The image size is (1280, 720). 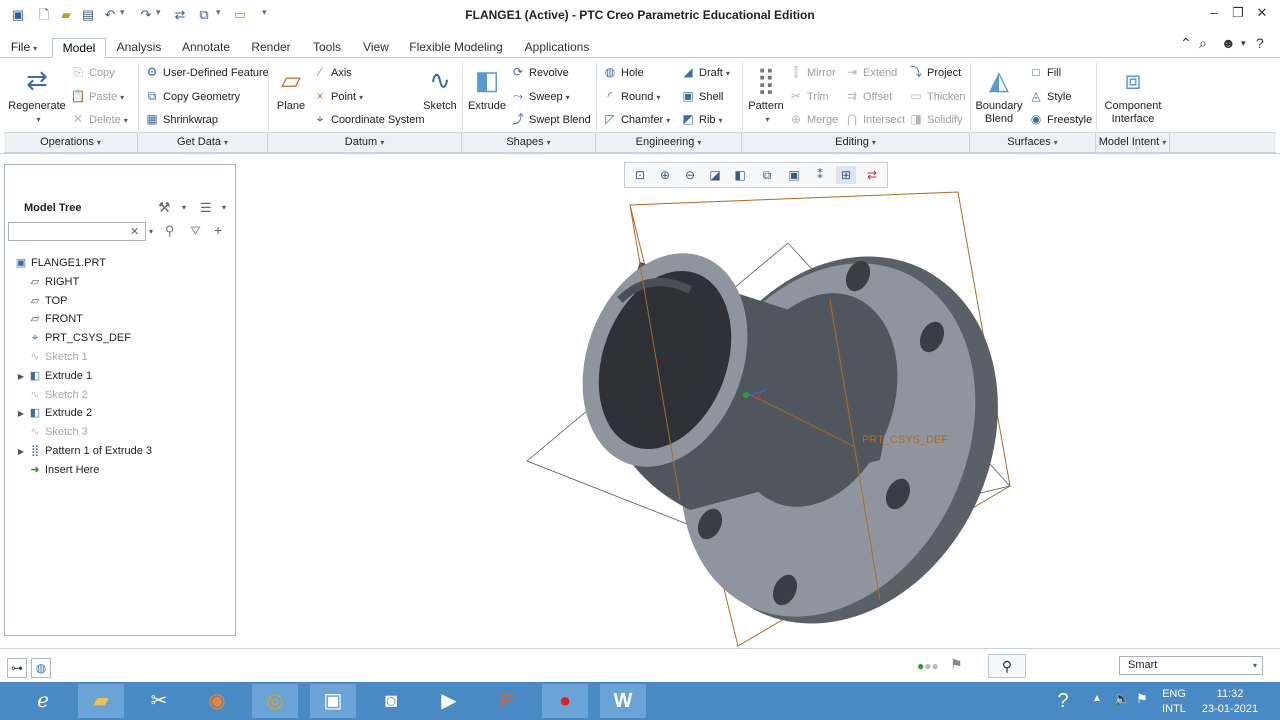 What do you see at coordinates (48, 319) in the screenshot?
I see `tree-item: ▱ FRONT` at bounding box center [48, 319].